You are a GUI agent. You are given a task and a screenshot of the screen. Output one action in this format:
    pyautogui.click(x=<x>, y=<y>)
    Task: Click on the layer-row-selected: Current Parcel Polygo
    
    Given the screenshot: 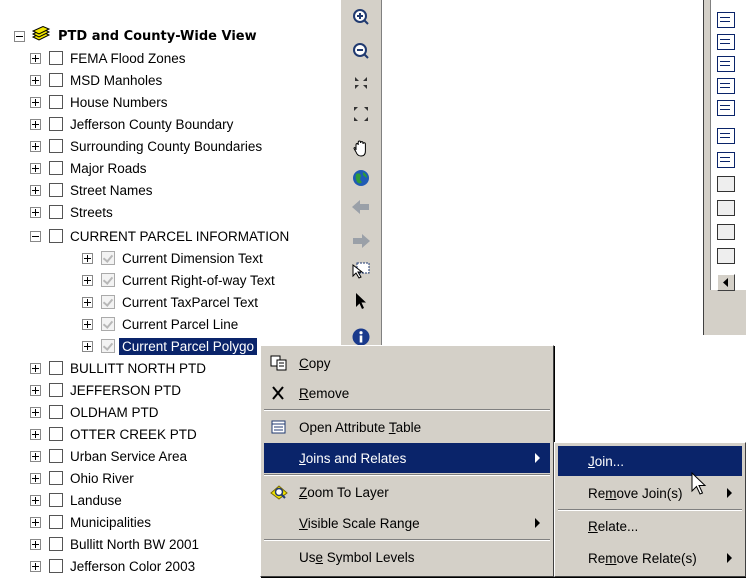 What is the action you would take?
    pyautogui.click(x=170, y=346)
    